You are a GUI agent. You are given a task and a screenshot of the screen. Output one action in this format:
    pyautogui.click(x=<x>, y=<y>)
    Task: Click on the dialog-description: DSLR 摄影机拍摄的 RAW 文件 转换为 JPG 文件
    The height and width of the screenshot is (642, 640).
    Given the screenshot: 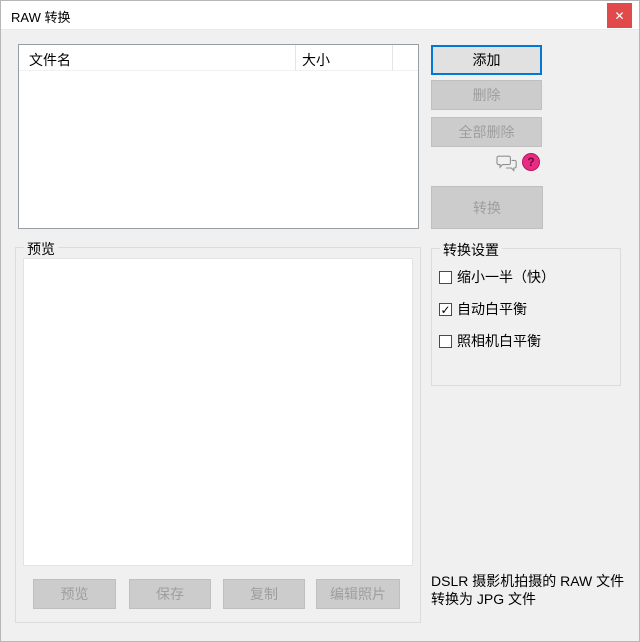 What is the action you would take?
    pyautogui.click(x=527, y=590)
    